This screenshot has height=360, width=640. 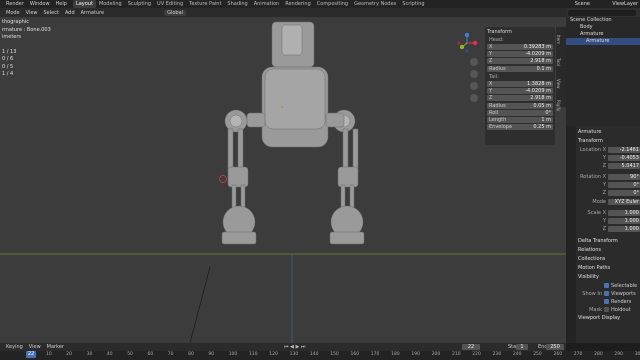 What do you see at coordinates (520, 106) in the screenshot?
I see `tail-radius-field: Radius 0.05 m` at bounding box center [520, 106].